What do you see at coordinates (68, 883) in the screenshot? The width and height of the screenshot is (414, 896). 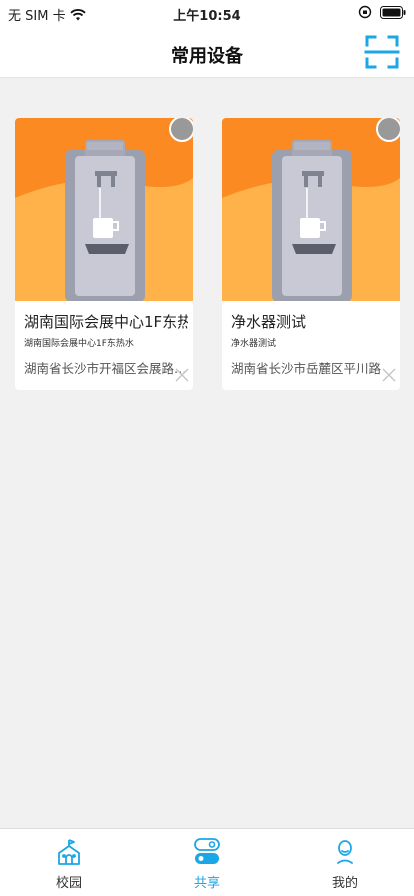 I see `tab-label: 校园` at bounding box center [68, 883].